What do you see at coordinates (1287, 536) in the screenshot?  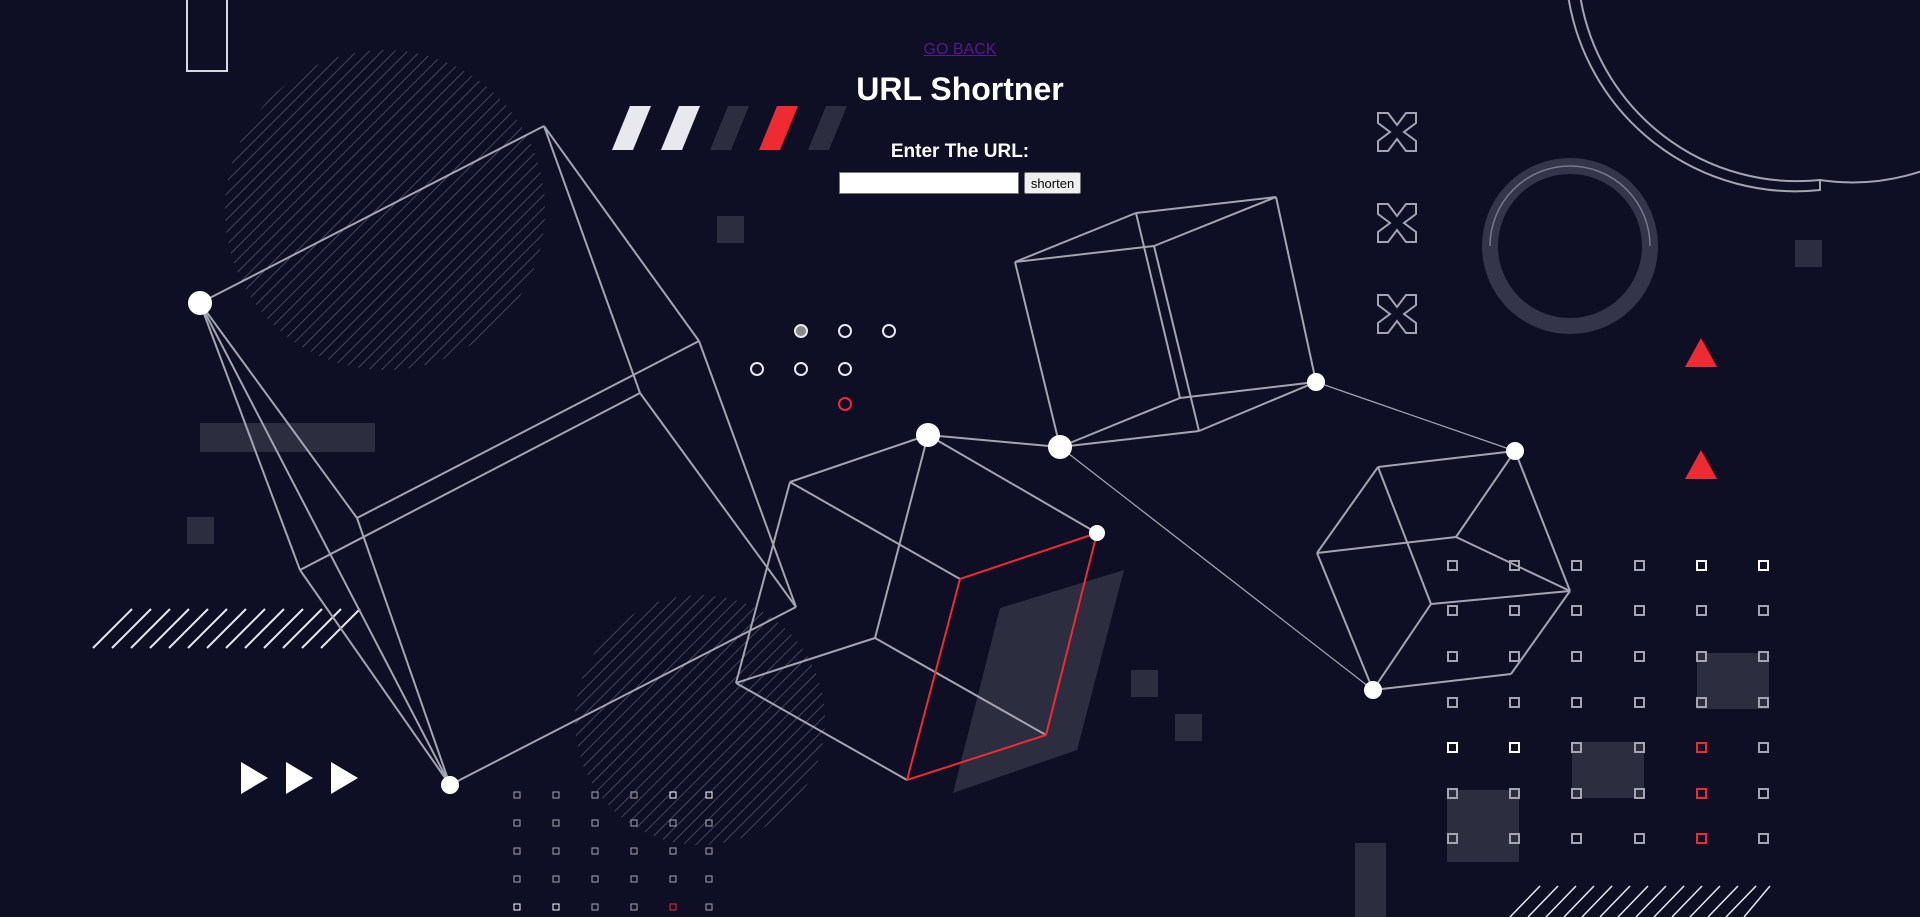 I see `connector-lines` at bounding box center [1287, 536].